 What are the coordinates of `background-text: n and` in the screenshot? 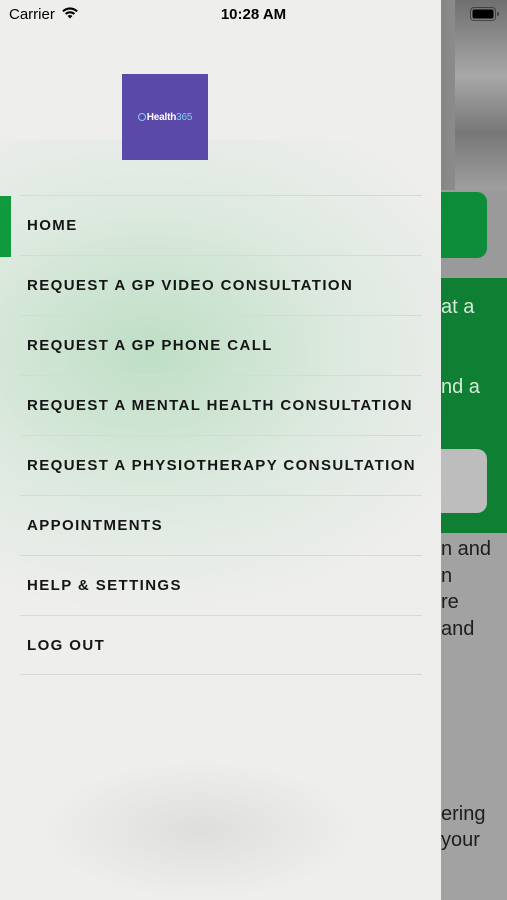 It's located at (466, 549).